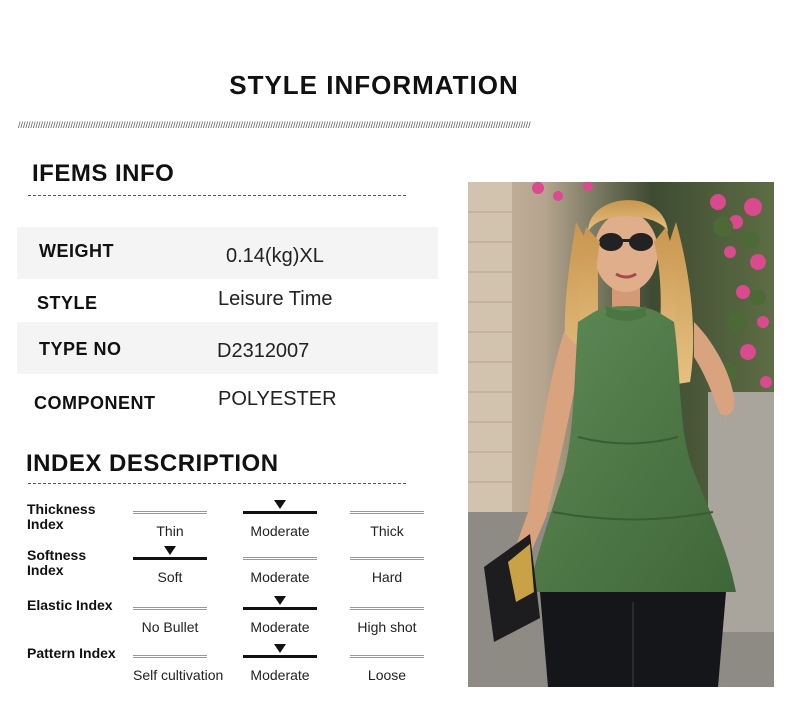 The image size is (790, 714). What do you see at coordinates (152, 463) in the screenshot?
I see `index-heading: INDEX DESCRIPTION` at bounding box center [152, 463].